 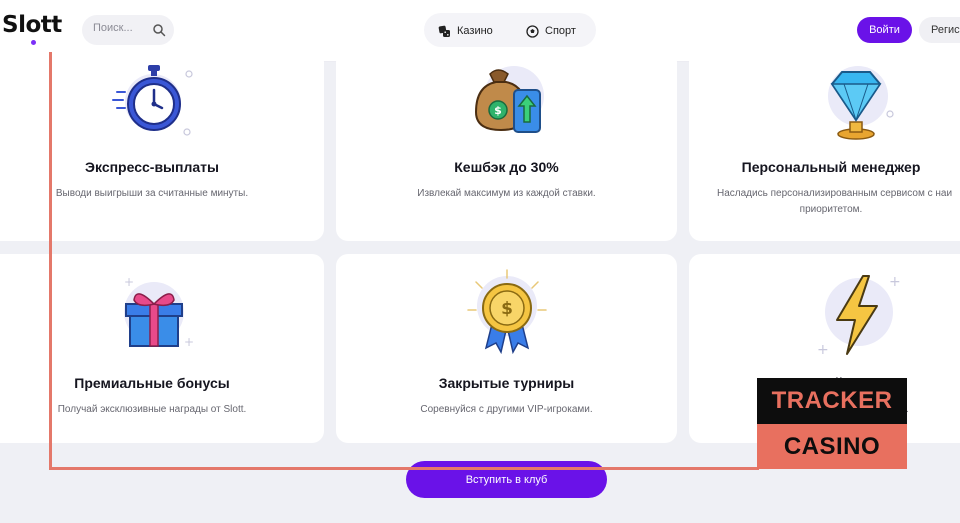 I want to click on nav-sport: Спорт, so click(x=551, y=31).